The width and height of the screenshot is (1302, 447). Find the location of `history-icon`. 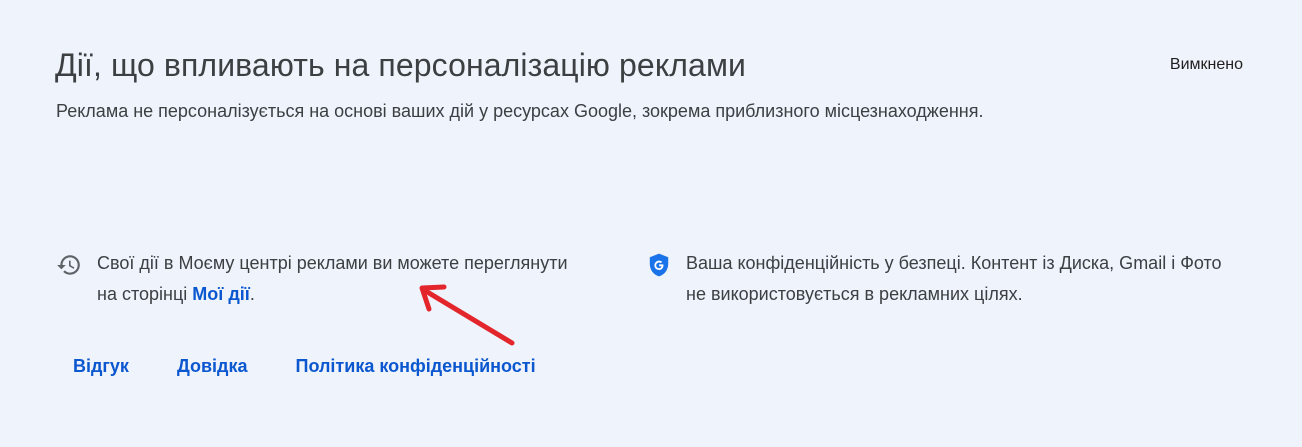

history-icon is located at coordinates (68, 265).